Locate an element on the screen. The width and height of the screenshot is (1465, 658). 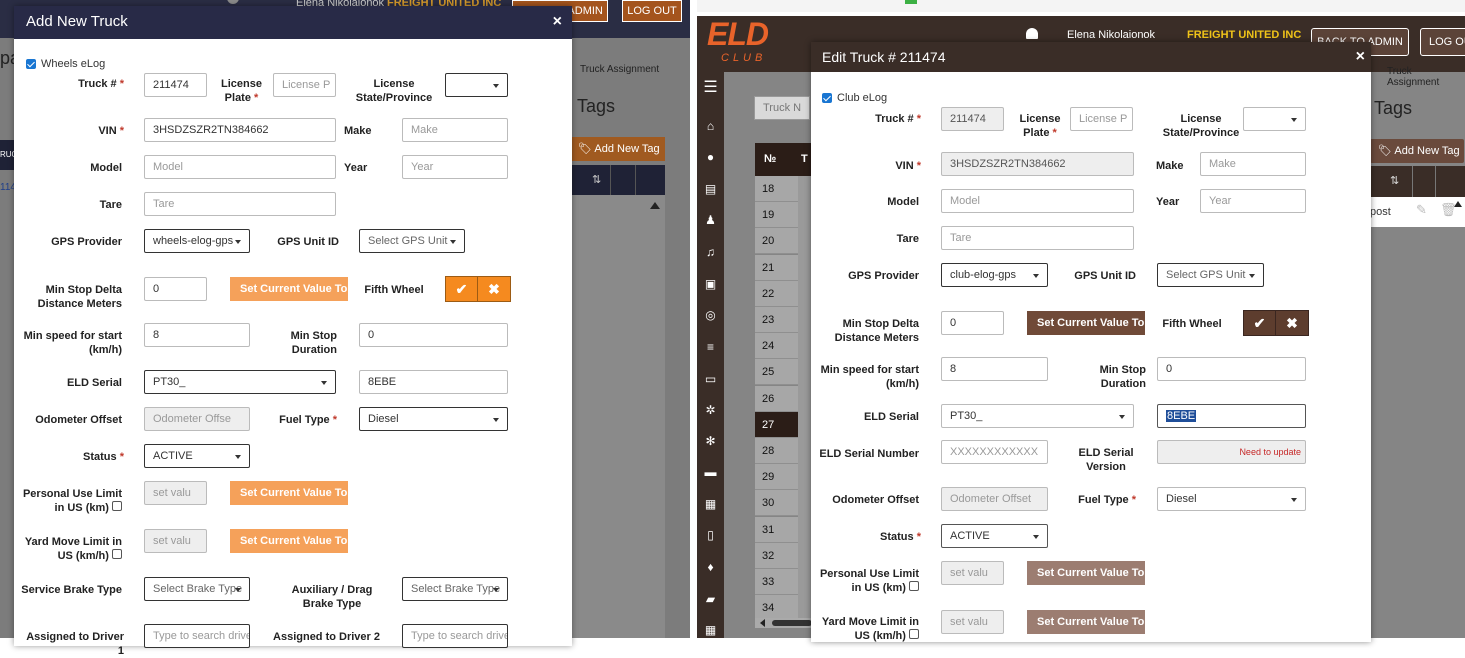
vin-input: 3HSDZSZR2TN384662 is located at coordinates (240, 130).